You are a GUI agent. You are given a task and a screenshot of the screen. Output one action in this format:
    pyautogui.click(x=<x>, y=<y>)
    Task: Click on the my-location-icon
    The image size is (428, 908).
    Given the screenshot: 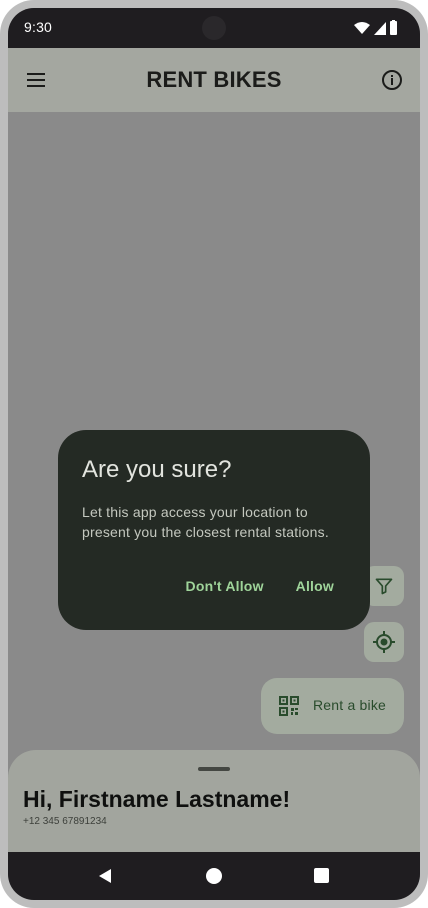 What is the action you would take?
    pyautogui.click(x=384, y=642)
    